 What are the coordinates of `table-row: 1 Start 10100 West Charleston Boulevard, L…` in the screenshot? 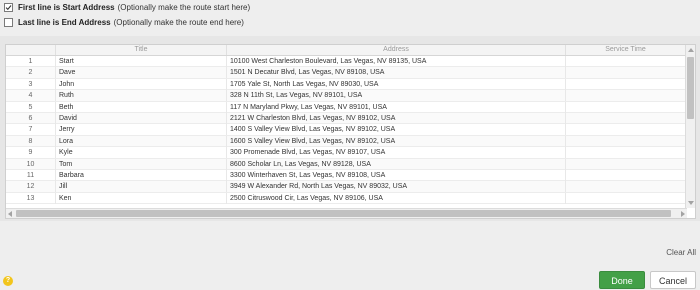 It's located at (346, 62).